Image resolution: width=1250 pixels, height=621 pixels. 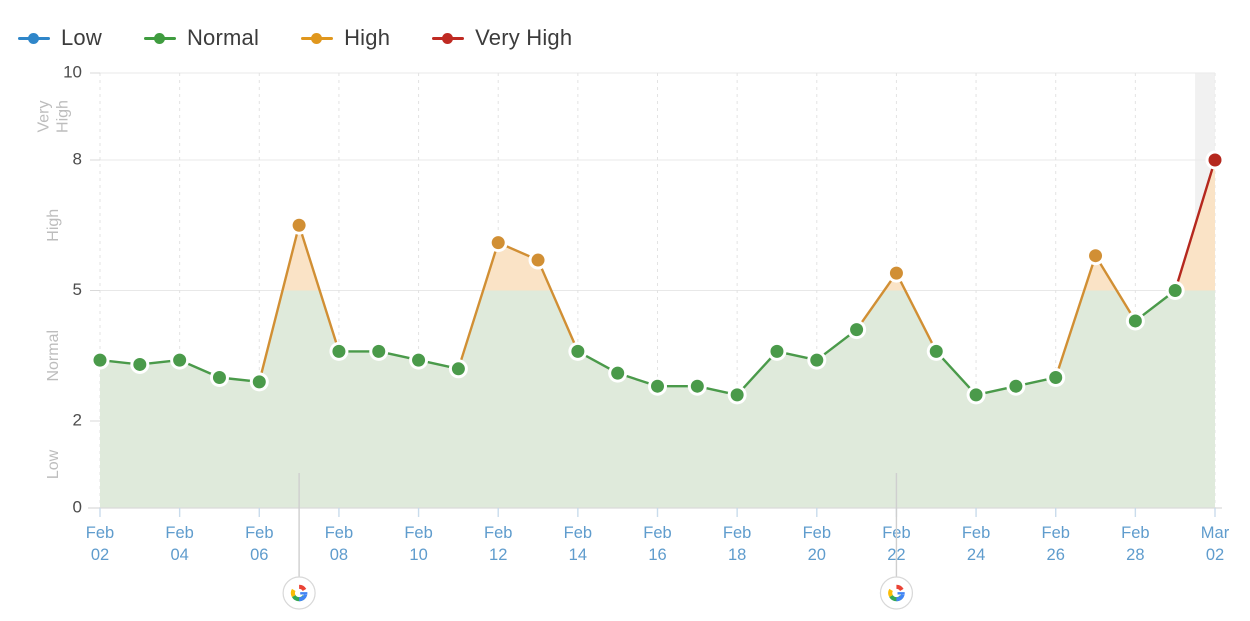 What do you see at coordinates (498, 243) in the screenshot?
I see `data-point: Feb 12: 6.1` at bounding box center [498, 243].